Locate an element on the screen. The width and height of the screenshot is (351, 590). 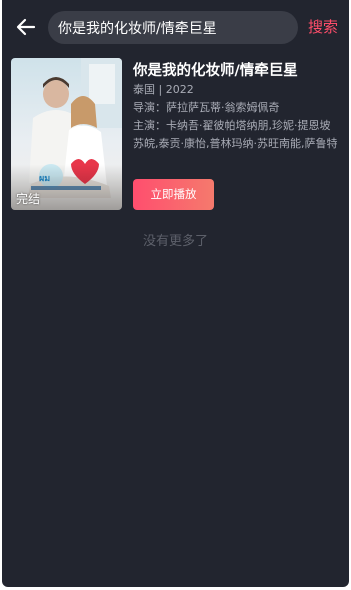
back-button is located at coordinates (26, 27).